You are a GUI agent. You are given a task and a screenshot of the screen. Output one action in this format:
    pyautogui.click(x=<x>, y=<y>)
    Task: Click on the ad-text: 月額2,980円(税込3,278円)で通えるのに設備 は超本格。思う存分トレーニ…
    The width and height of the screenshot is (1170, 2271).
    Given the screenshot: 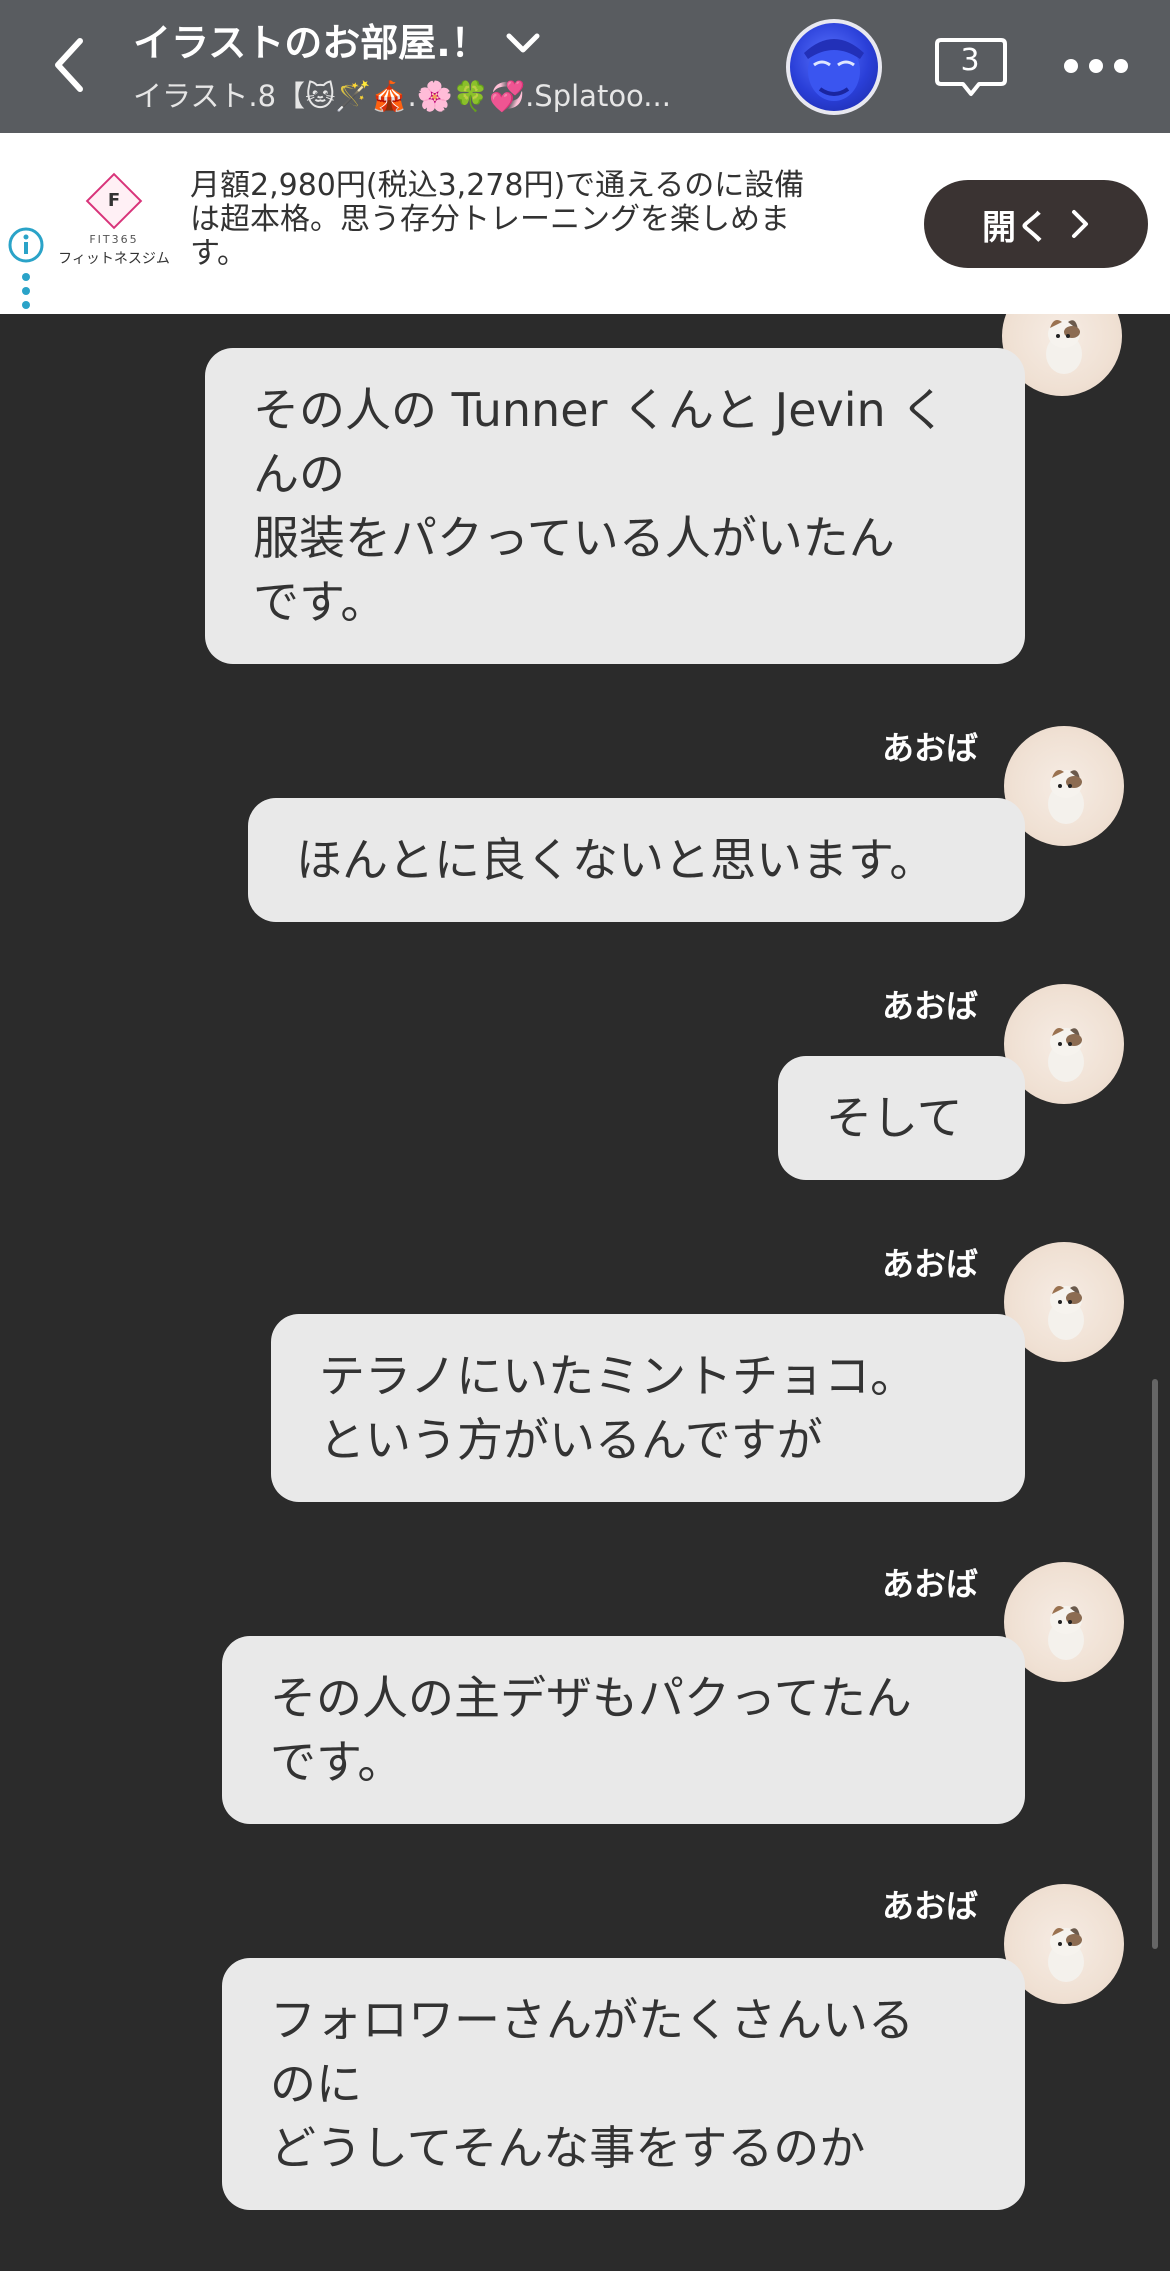 What is the action you would take?
    pyautogui.click(x=530, y=220)
    